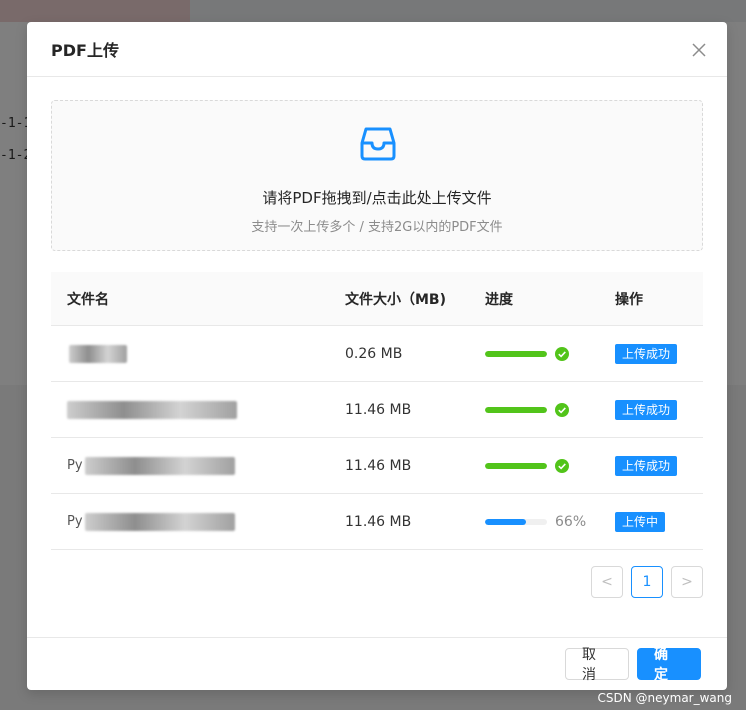 The width and height of the screenshot is (746, 710). I want to click on pagination: < 1 >, so click(647, 582).